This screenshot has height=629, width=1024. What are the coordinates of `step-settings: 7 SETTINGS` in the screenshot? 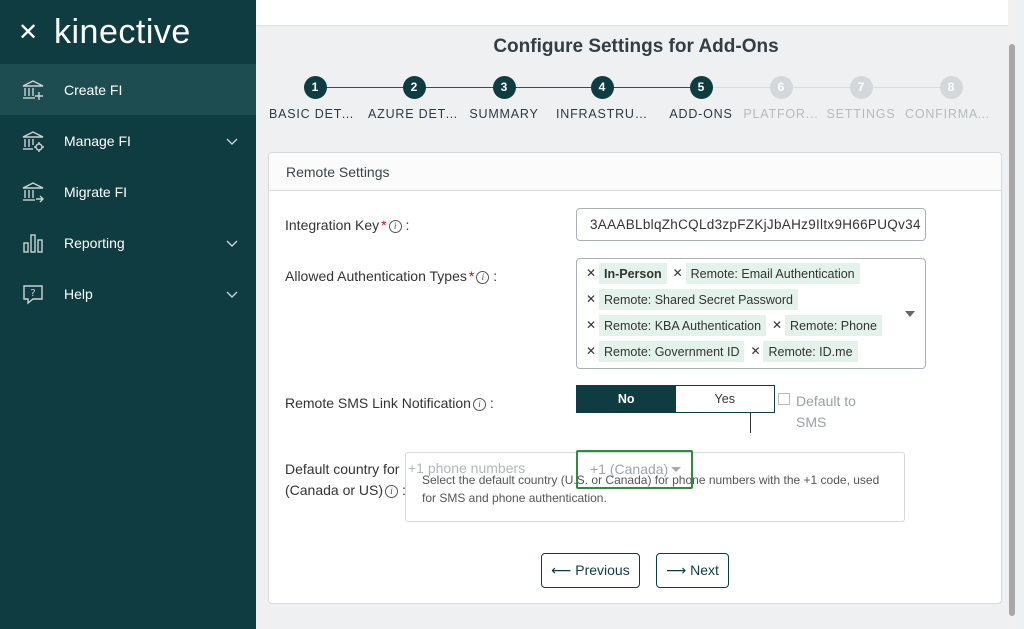 It's located at (861, 98).